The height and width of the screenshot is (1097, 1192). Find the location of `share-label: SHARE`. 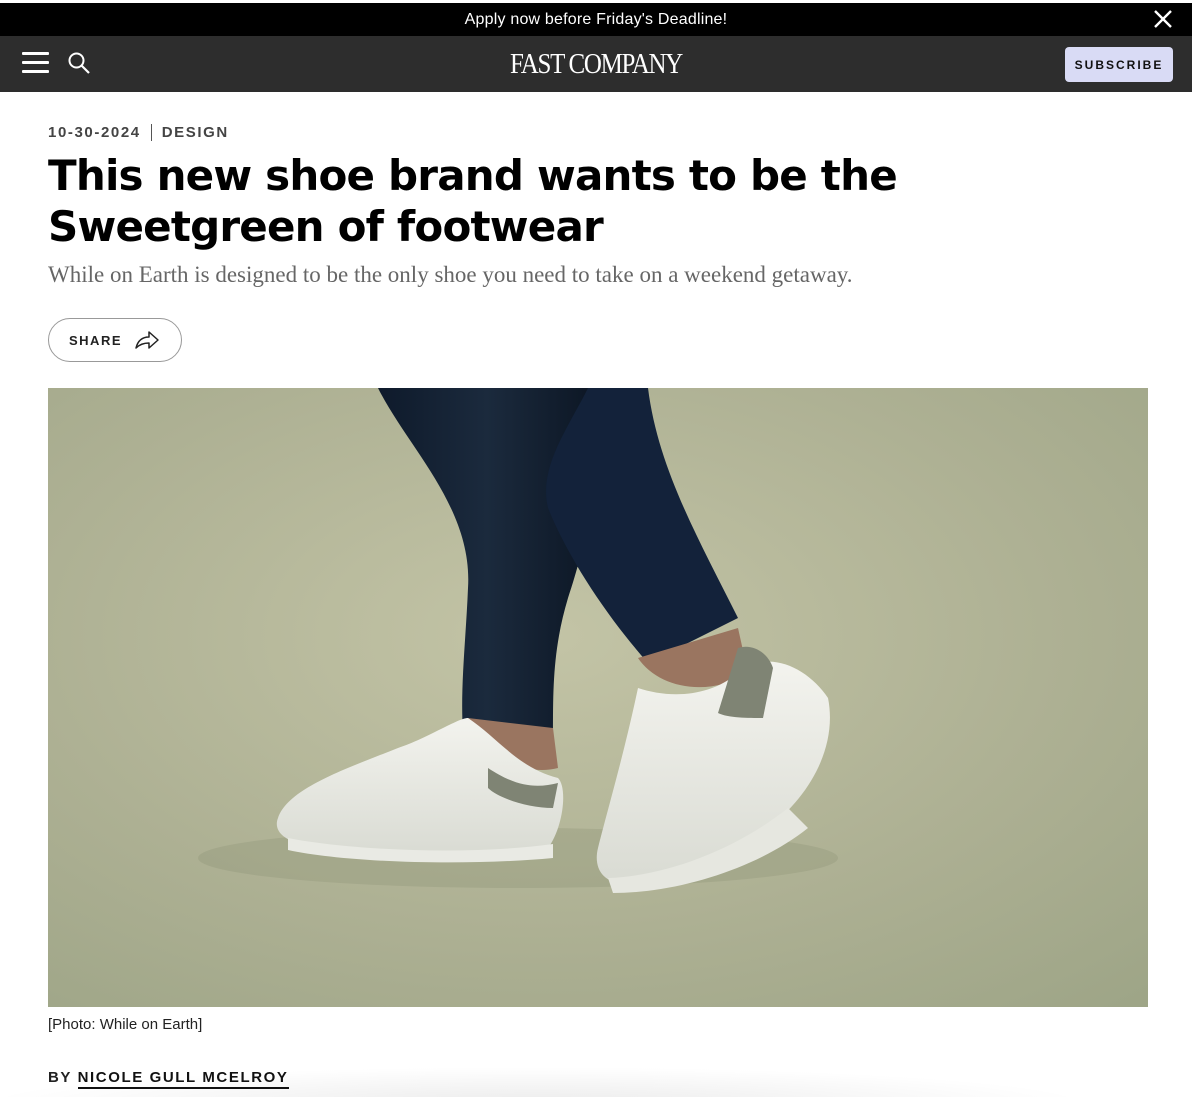

share-label: SHARE is located at coordinates (96, 340).